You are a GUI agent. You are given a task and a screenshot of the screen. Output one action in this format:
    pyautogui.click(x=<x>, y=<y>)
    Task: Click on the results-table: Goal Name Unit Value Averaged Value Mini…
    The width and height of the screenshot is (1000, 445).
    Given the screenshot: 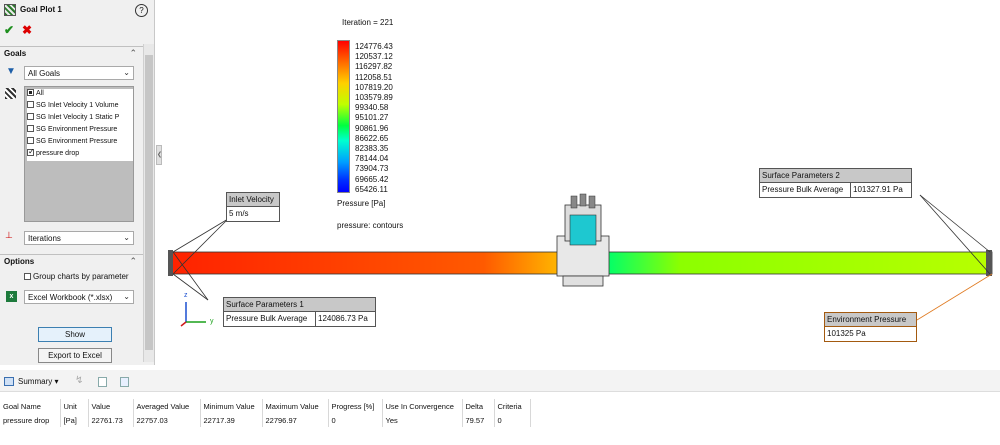 What is the action you would take?
    pyautogui.click(x=265, y=413)
    